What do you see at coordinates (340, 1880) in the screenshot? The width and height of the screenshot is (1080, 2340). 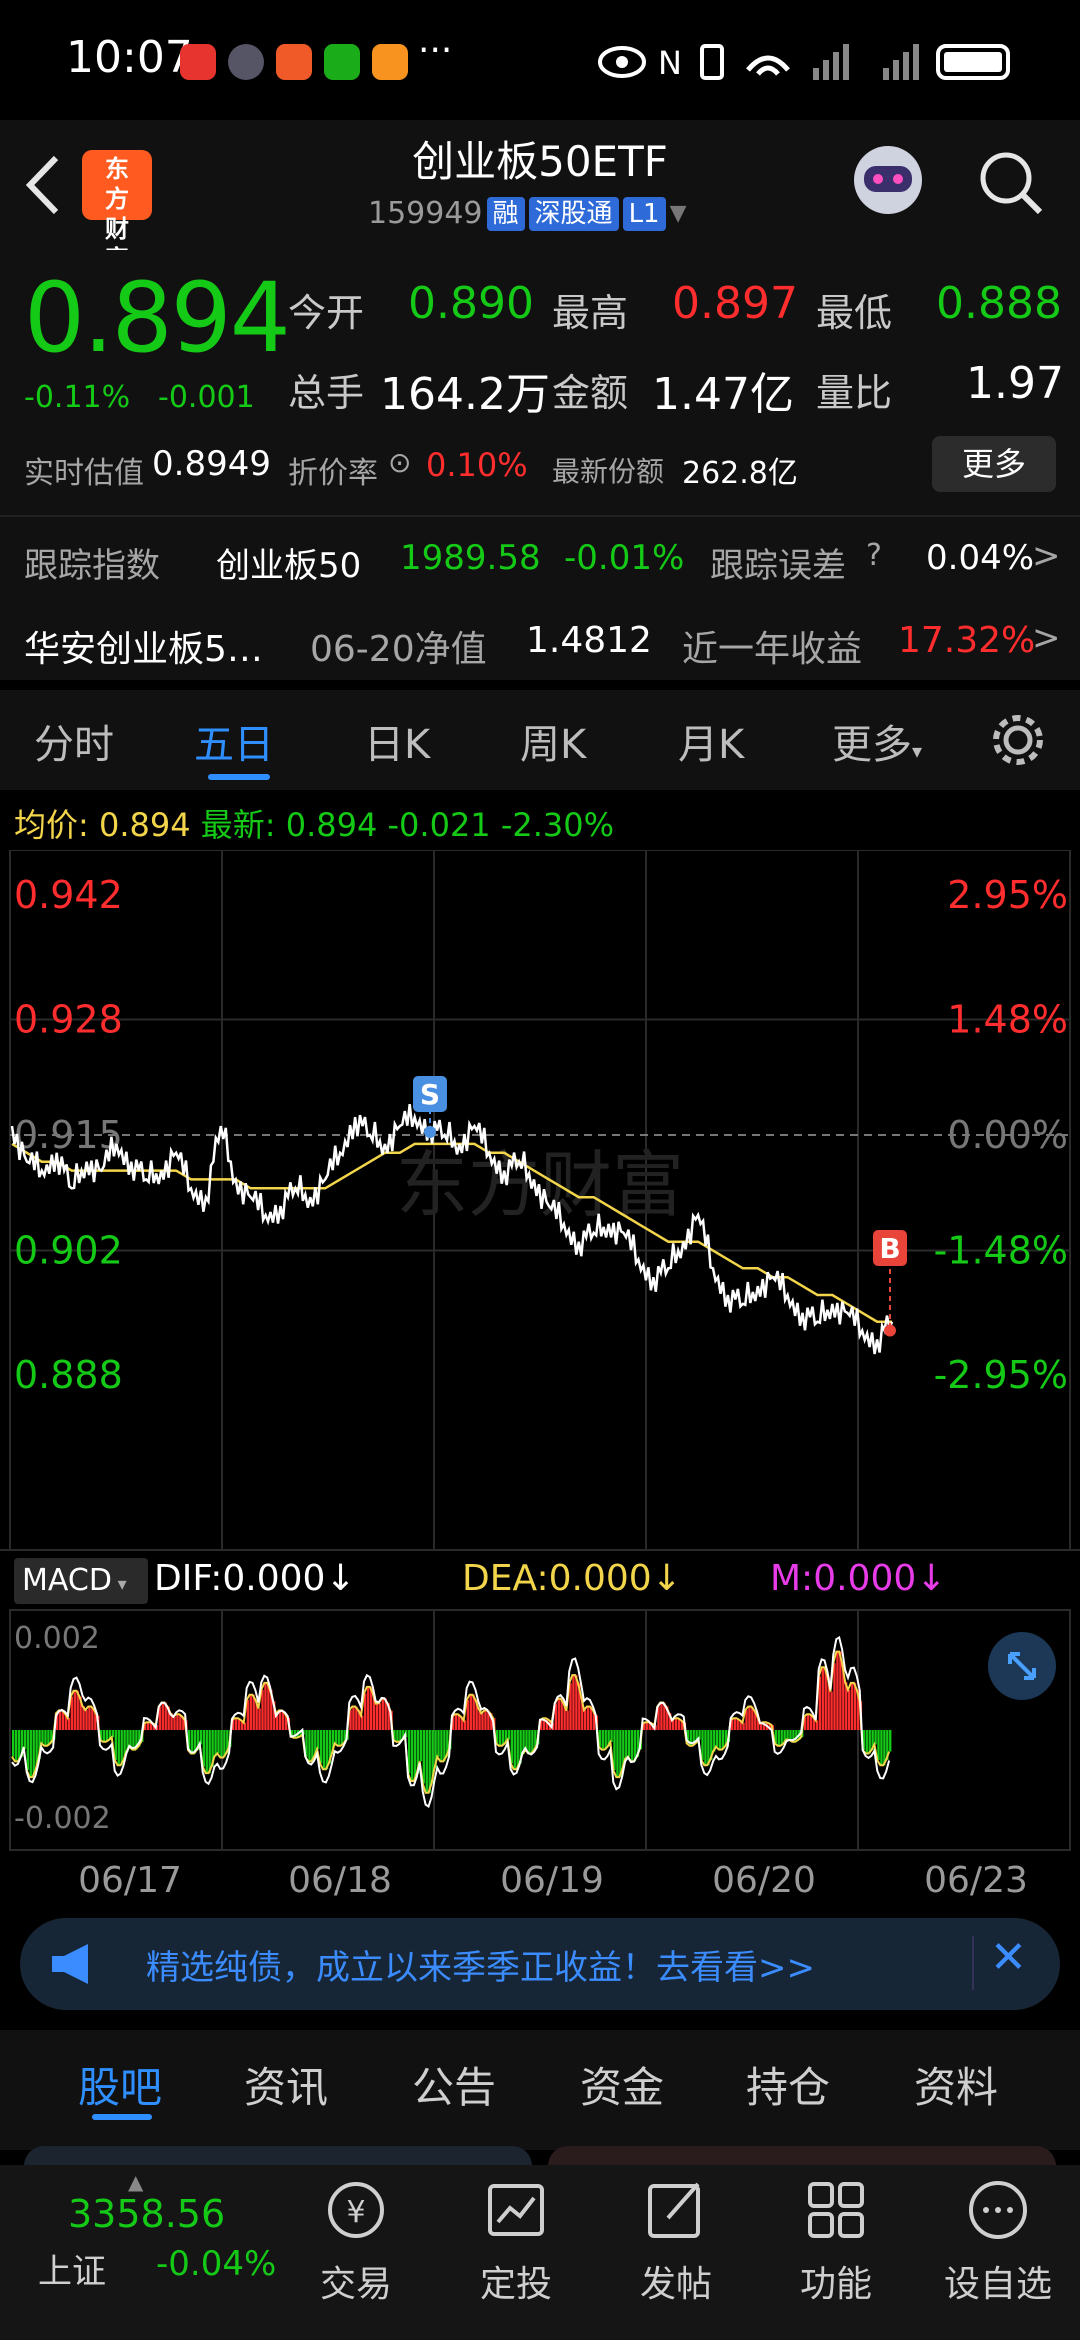 I see `date-label: 06/18` at bounding box center [340, 1880].